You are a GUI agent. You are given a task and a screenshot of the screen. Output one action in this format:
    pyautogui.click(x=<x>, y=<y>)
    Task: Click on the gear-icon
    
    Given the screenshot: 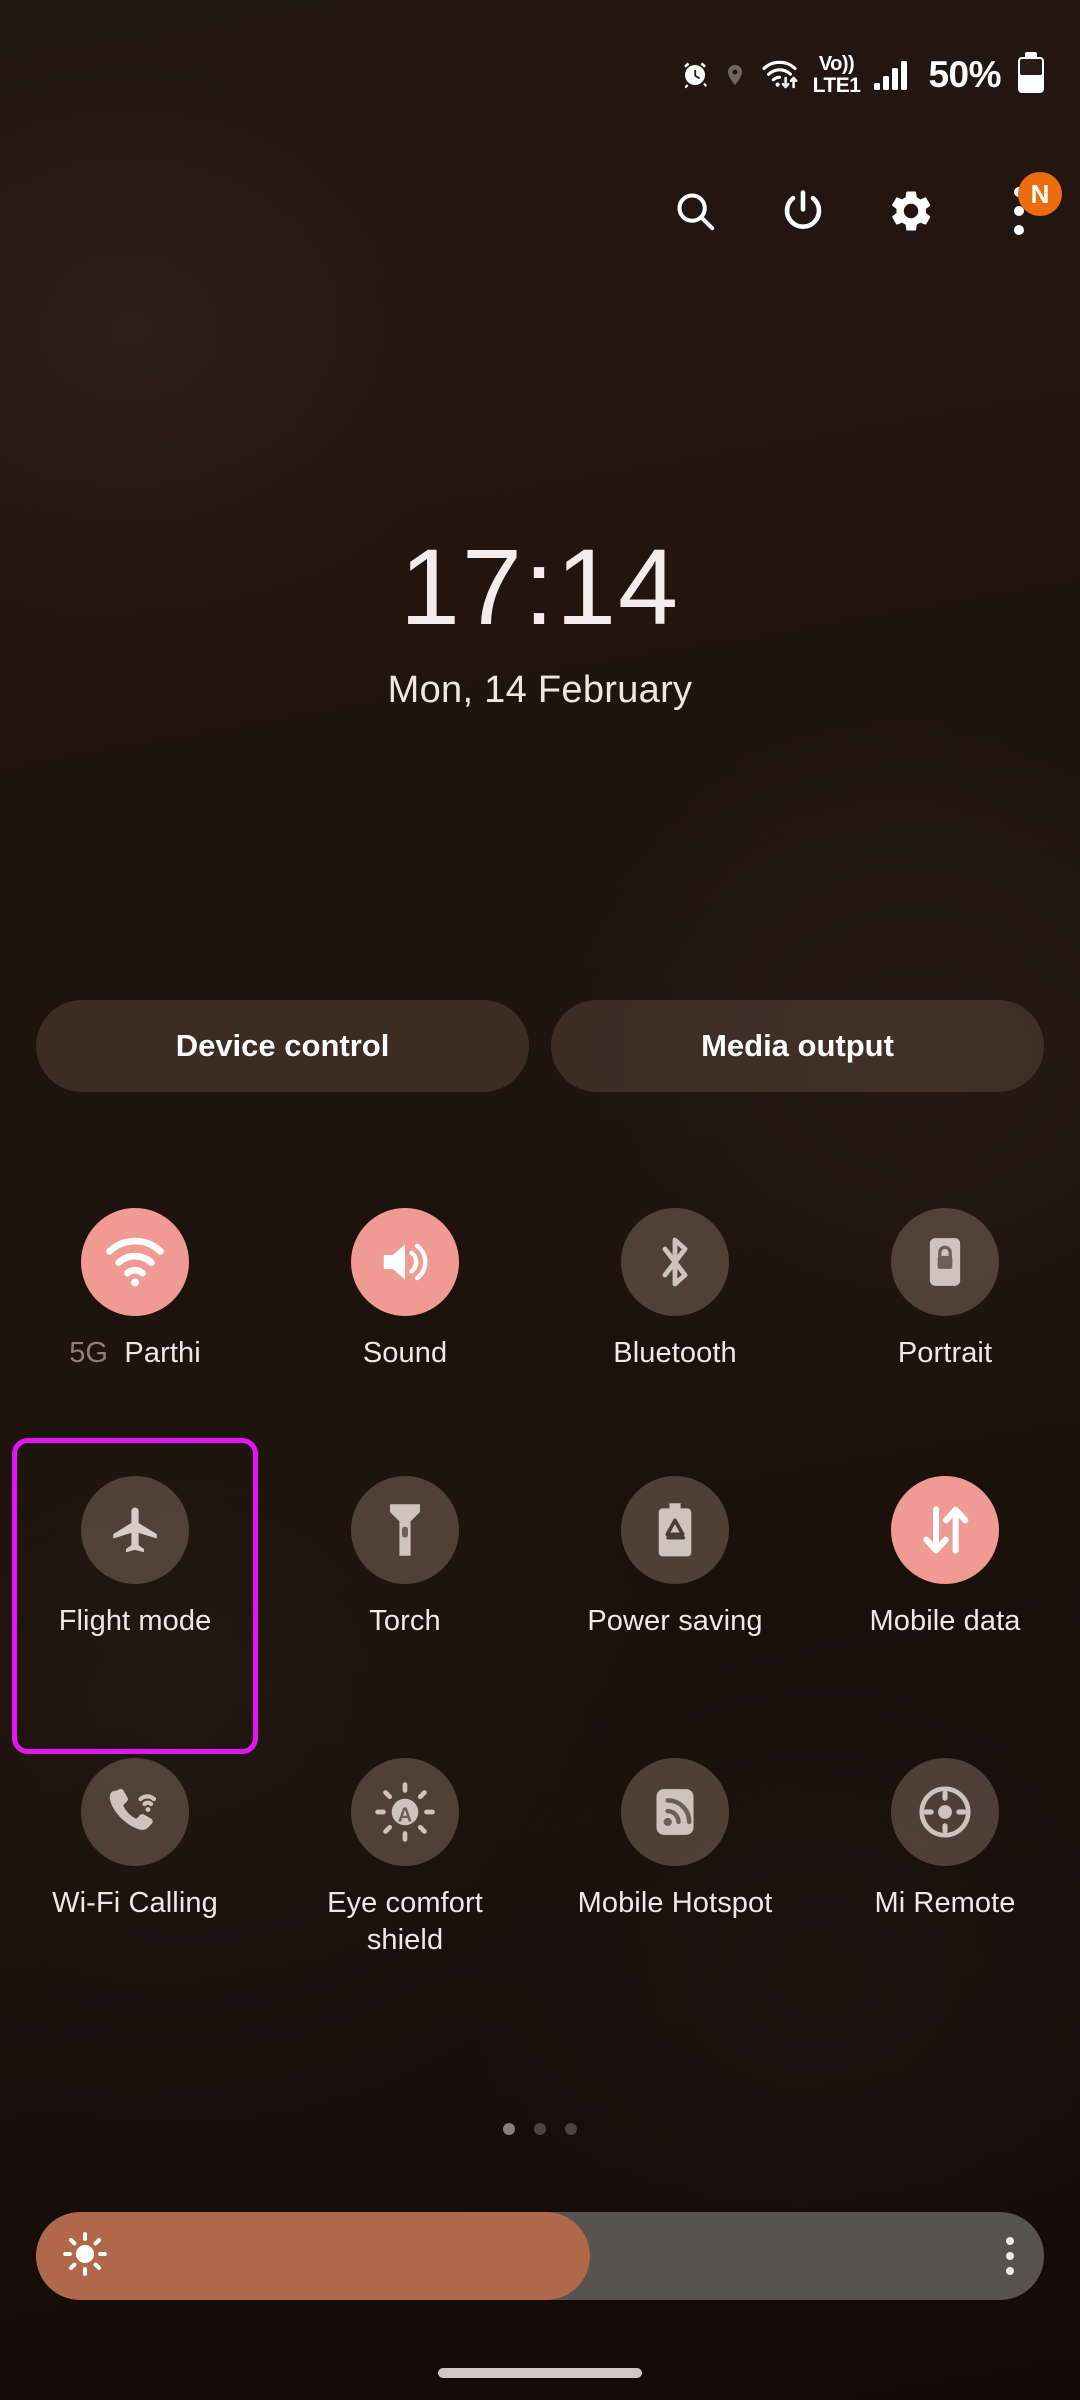 What is the action you would take?
    pyautogui.click(x=911, y=211)
    